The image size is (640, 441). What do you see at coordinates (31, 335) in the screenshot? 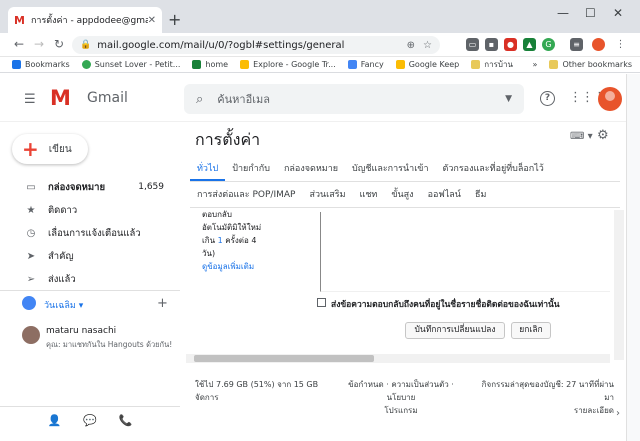
I see `contact-avatar` at bounding box center [31, 335].